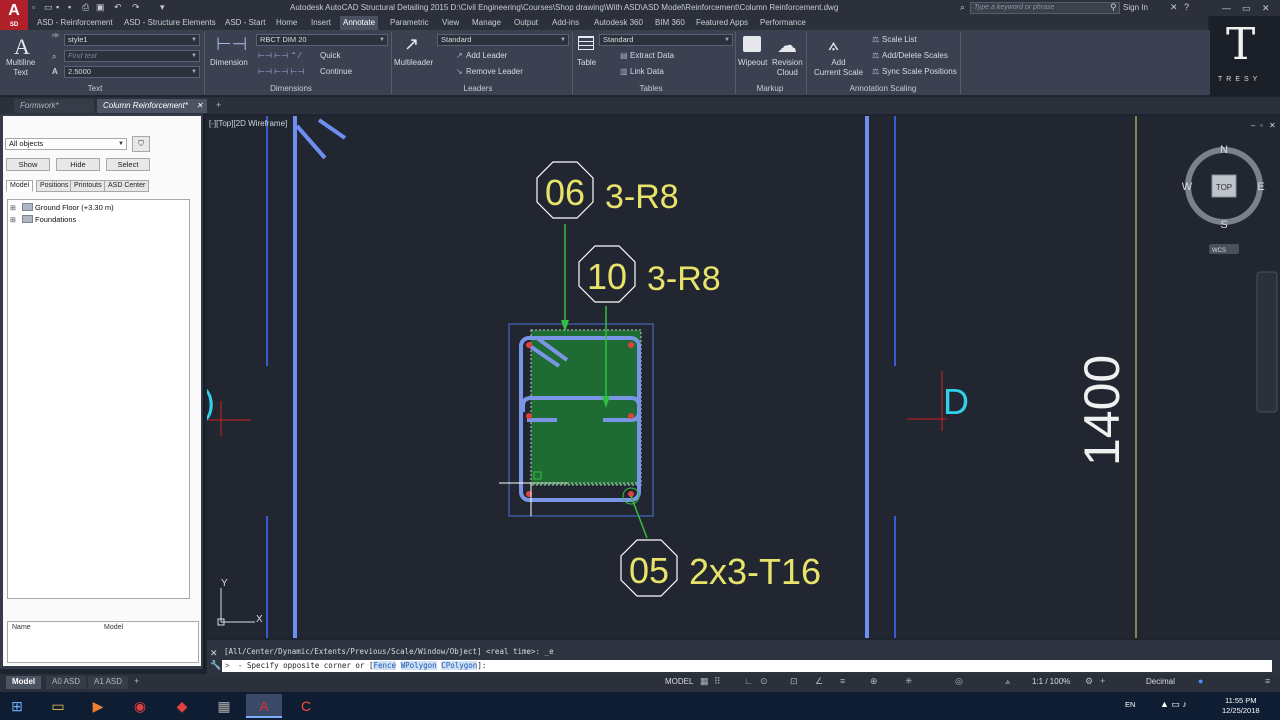 Image resolution: width=1280 pixels, height=720 pixels. What do you see at coordinates (54, 186) in the screenshot?
I see `tab-positions: Positions` at bounding box center [54, 186].